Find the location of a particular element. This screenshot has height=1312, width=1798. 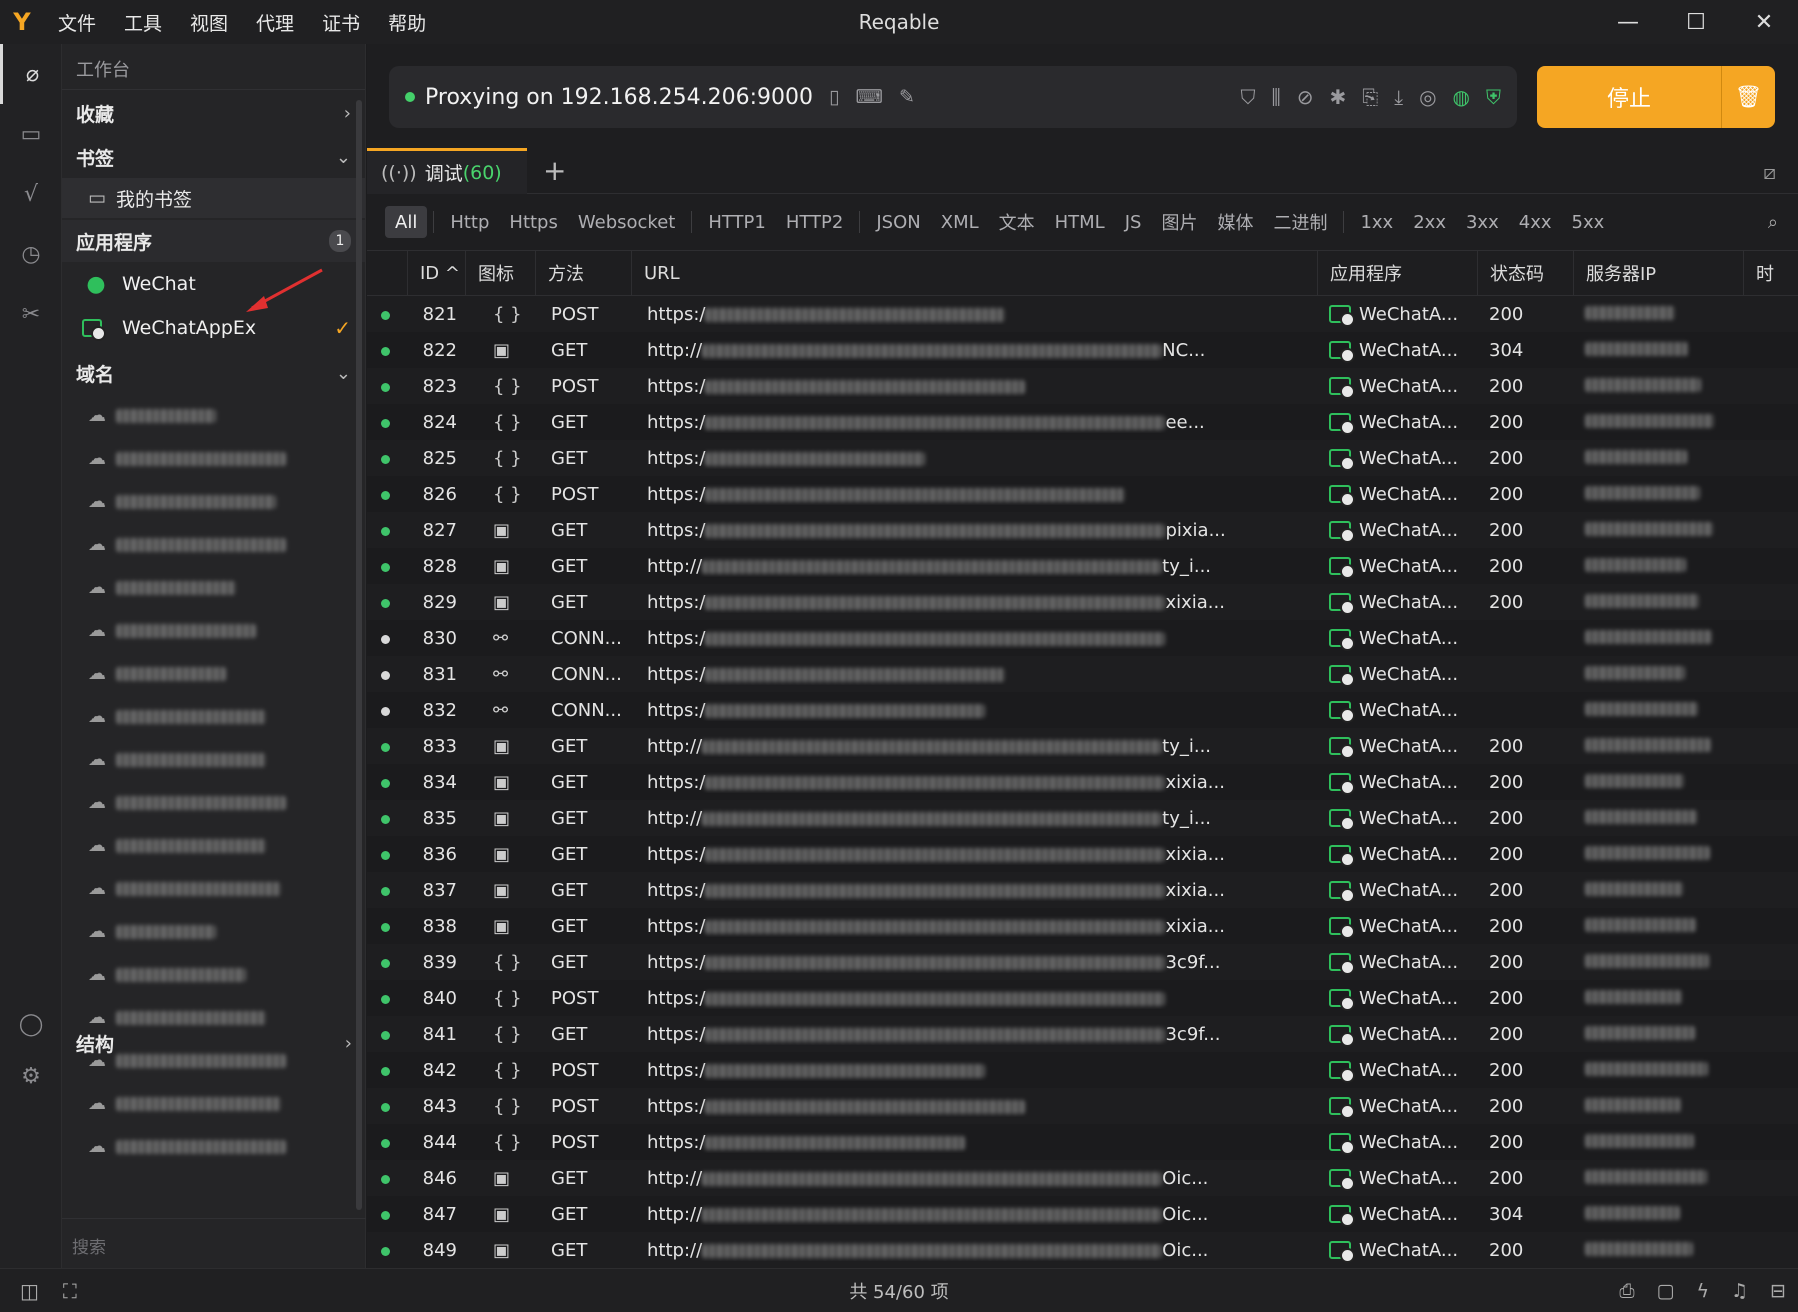

filter-3-0: JSON is located at coordinates (898, 222).